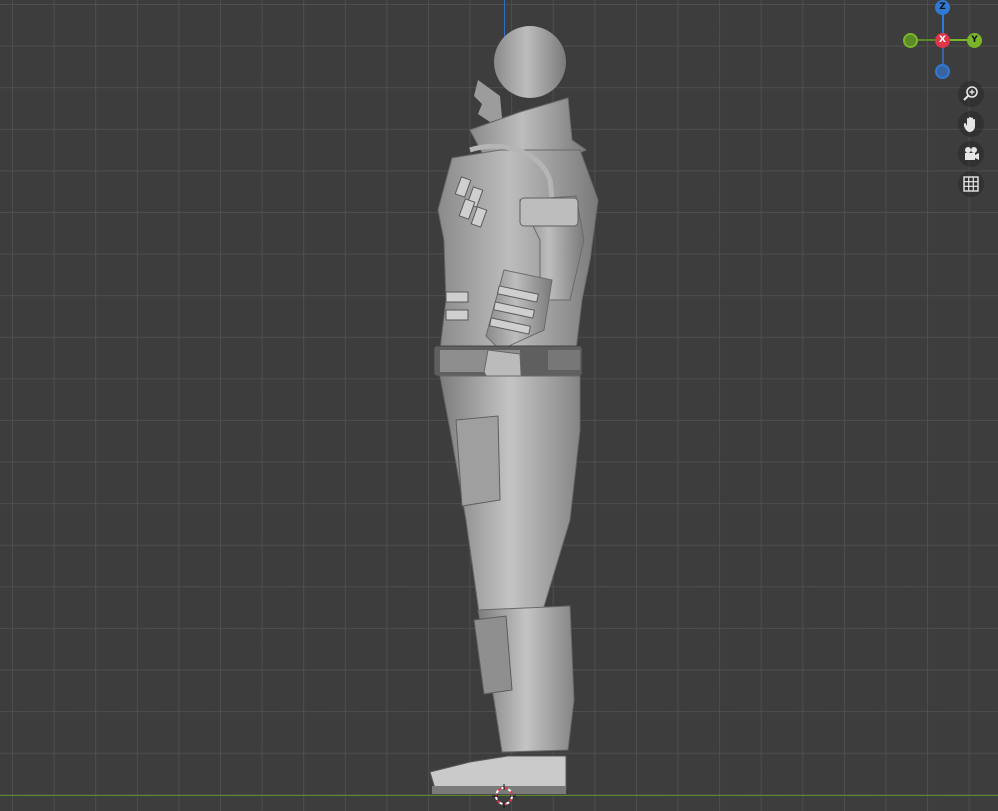  Describe the element at coordinates (504, 796) in the screenshot. I see `3d-cursor-icon` at that location.